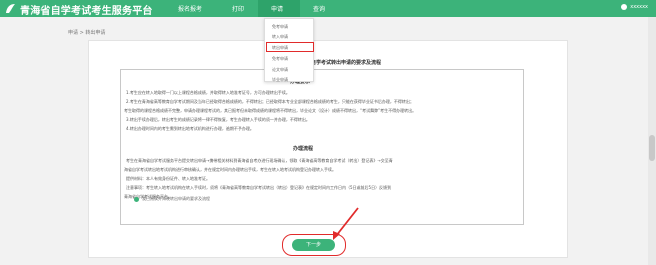 The image size is (656, 265). I want to click on dropdown-highlight-box, so click(290, 47).